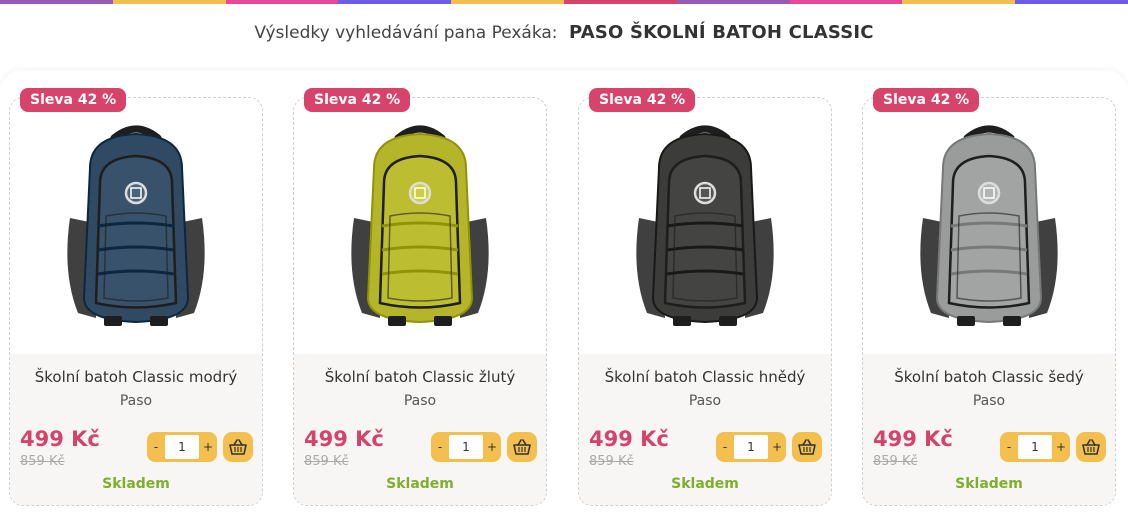  I want to click on search-query: PASO ŠKOLNÍ BATOH CLASSIC, so click(721, 32).